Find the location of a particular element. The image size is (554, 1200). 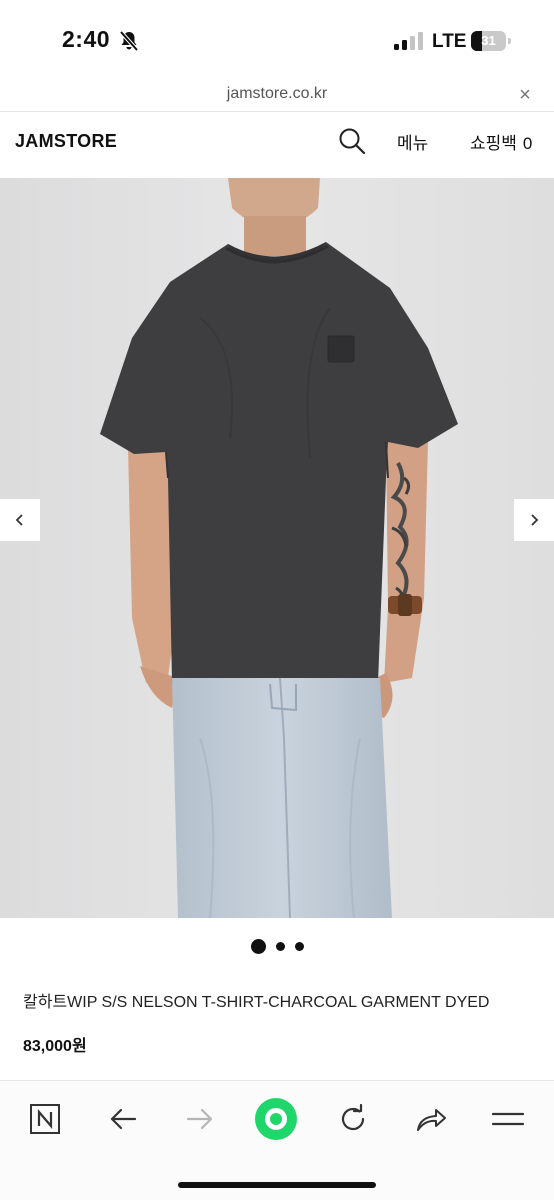

url-text: jamstore.co.kr is located at coordinates (277, 94).